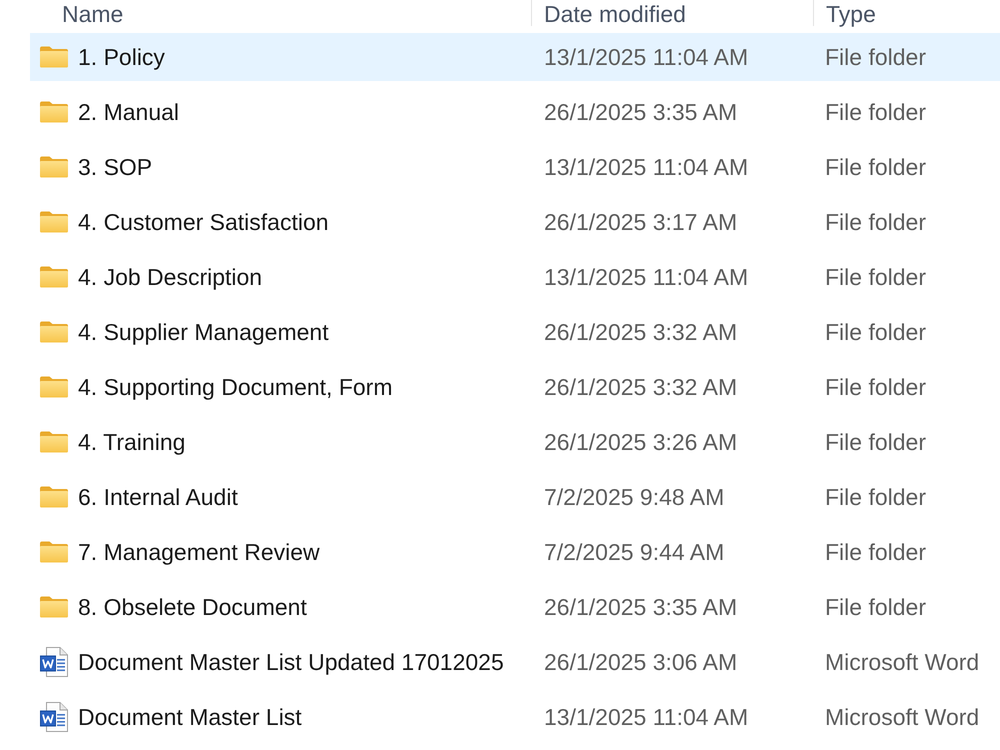 This screenshot has width=1000, height=750. What do you see at coordinates (515, 442) in the screenshot?
I see `file-row: 4. Training 26/1/2025 3:26 AM File folder` at bounding box center [515, 442].